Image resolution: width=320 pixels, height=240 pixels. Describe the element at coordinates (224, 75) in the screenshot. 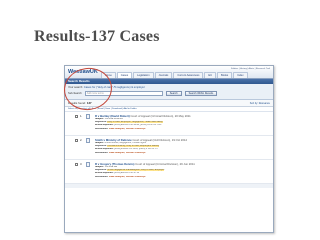

I see `tab-books: Books` at that location.